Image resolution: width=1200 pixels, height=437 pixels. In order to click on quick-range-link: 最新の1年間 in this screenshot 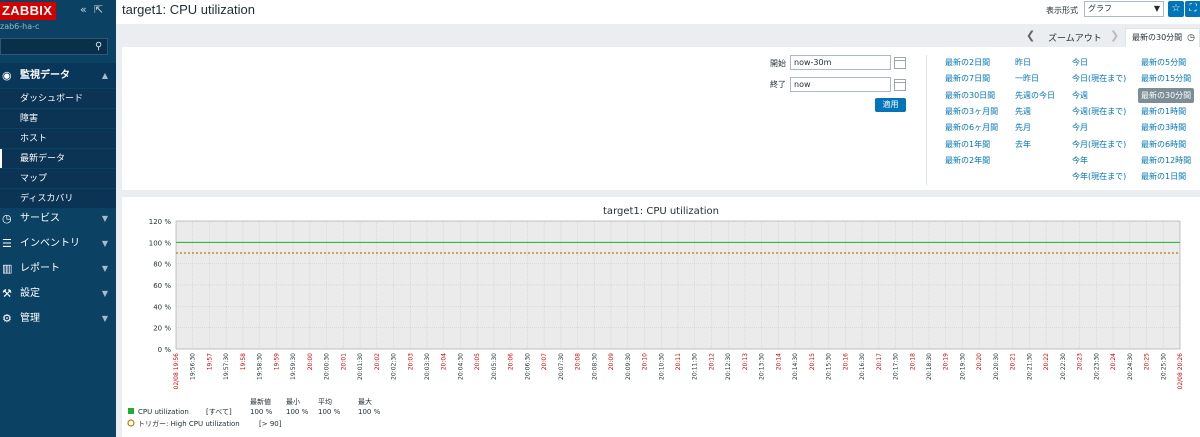, I will do `click(967, 144)`.